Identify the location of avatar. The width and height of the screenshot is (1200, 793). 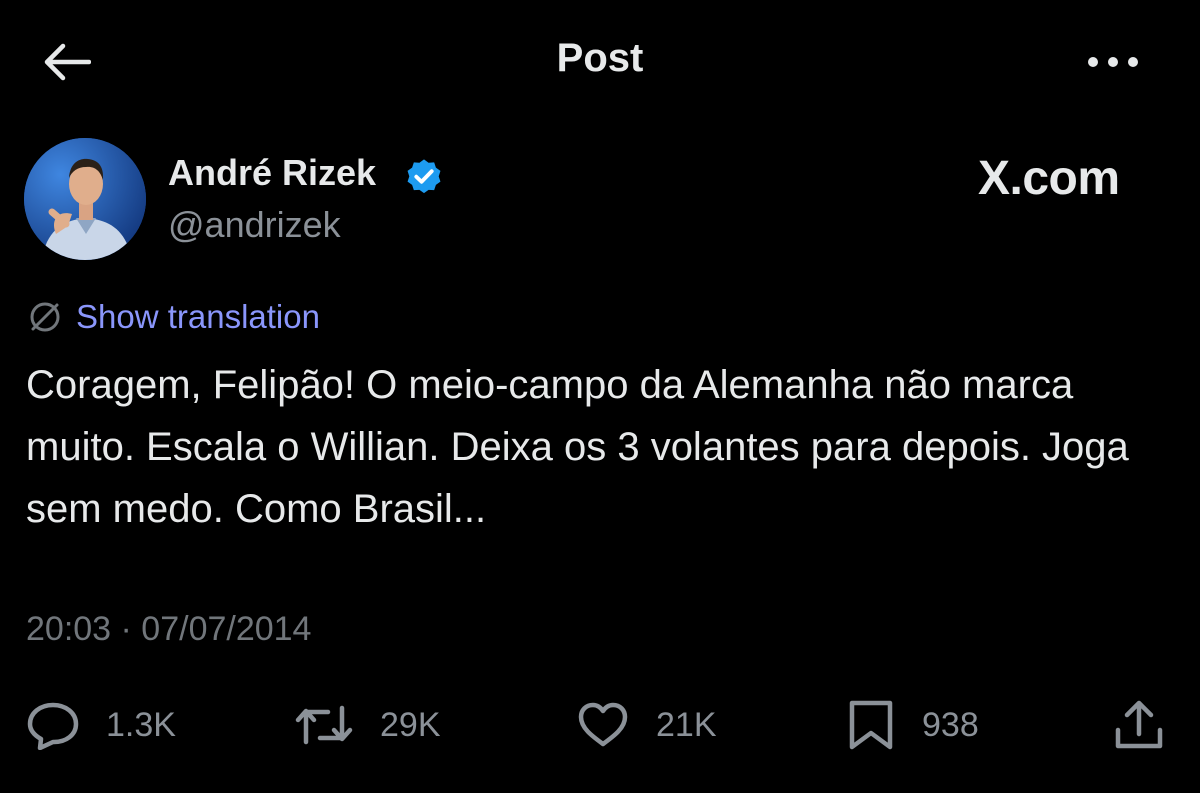
(85, 199).